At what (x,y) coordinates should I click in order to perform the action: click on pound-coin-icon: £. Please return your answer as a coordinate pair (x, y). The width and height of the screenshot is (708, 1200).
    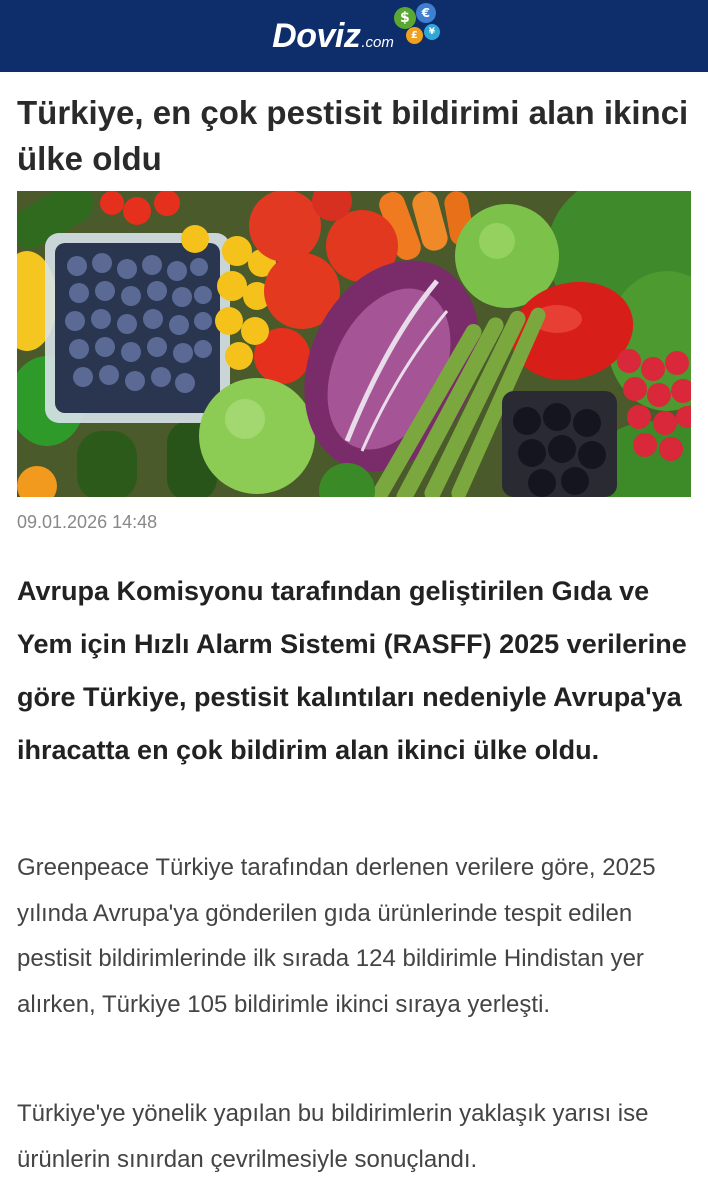
    Looking at the image, I should click on (414, 35).